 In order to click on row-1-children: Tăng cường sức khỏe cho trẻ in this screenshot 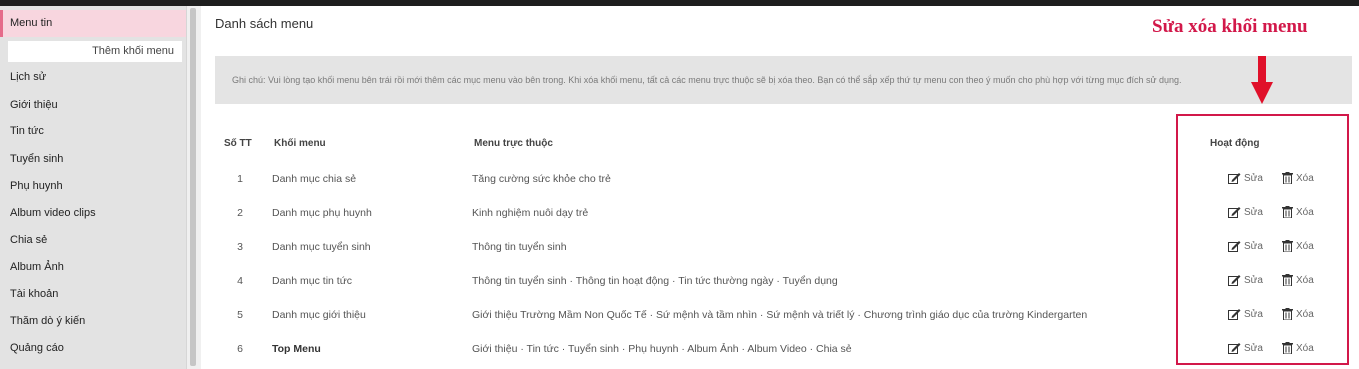, I will do `click(541, 179)`.